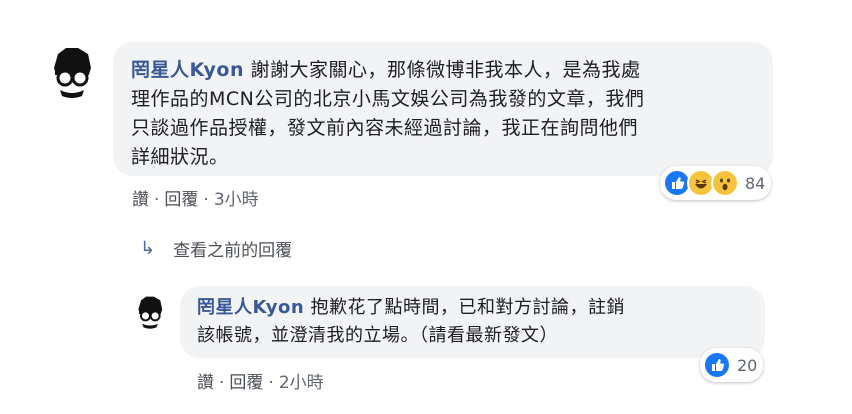  I want to click on reply-avatar, so click(150, 312).